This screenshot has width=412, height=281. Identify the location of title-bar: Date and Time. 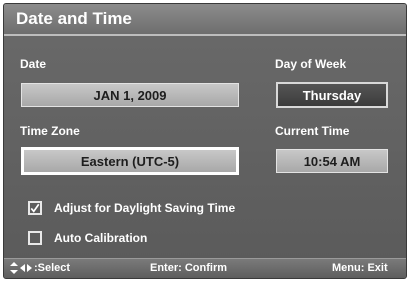
(205, 20).